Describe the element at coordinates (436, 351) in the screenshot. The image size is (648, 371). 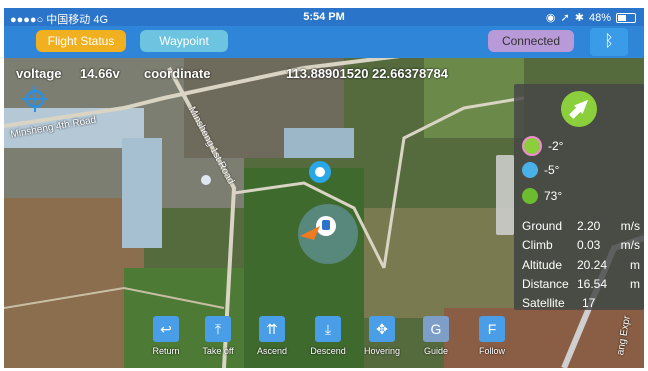
I see `guide-label: Guide` at that location.